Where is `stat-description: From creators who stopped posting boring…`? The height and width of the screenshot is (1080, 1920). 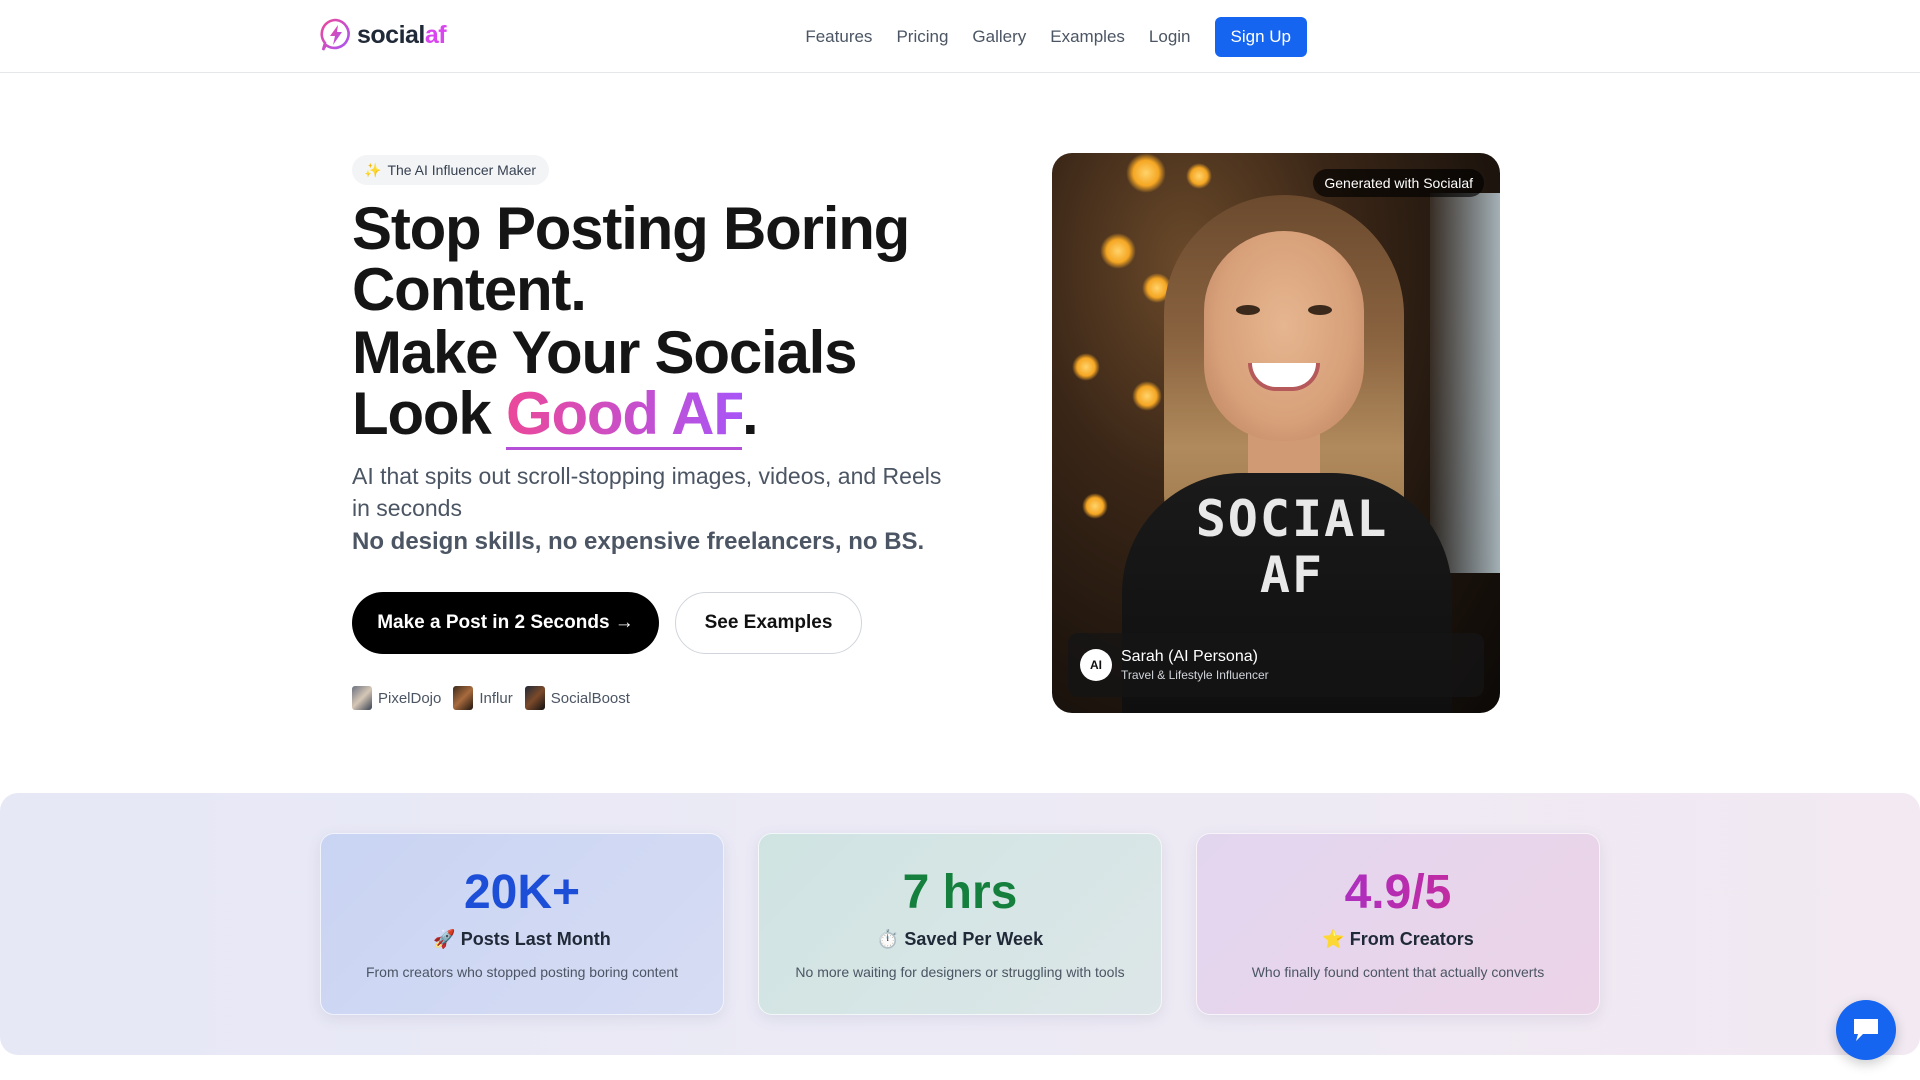
stat-description: From creators who stopped posting boring… is located at coordinates (522, 972).